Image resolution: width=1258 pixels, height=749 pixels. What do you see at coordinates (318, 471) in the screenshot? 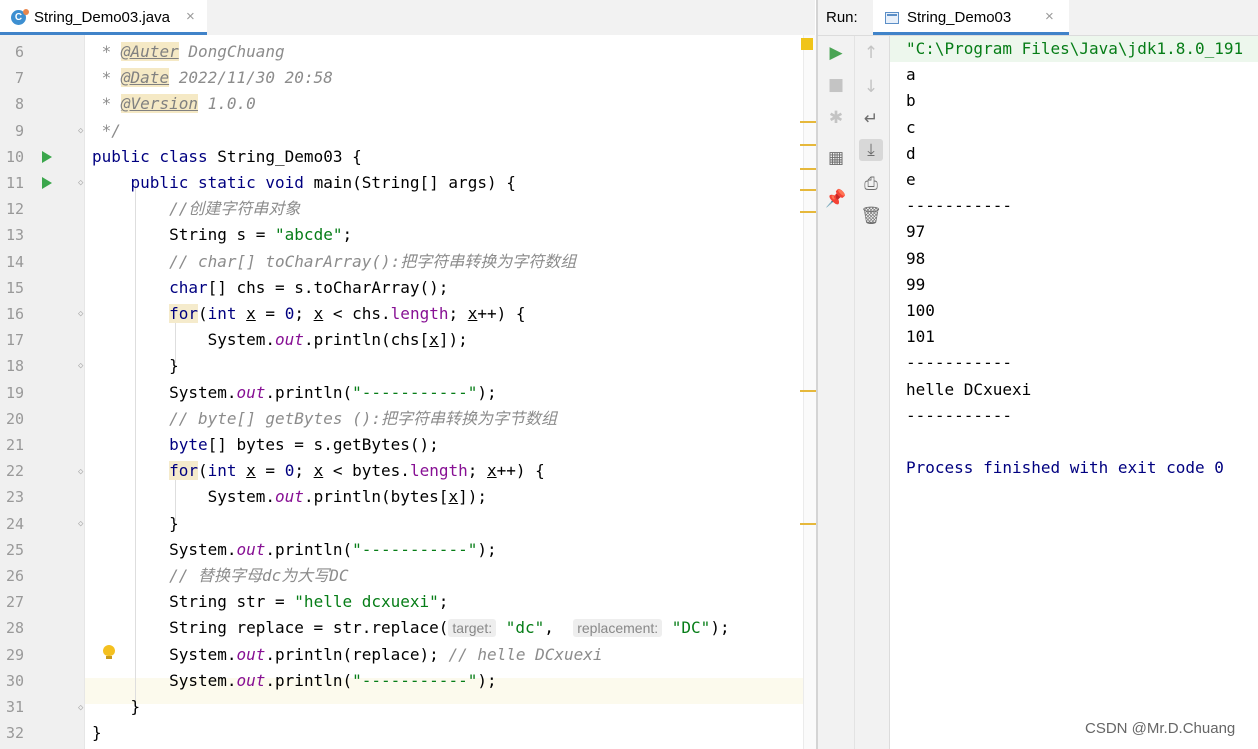
I see `code-text: for(int x = 0; x < bytes.length; x++) {` at bounding box center [318, 471].